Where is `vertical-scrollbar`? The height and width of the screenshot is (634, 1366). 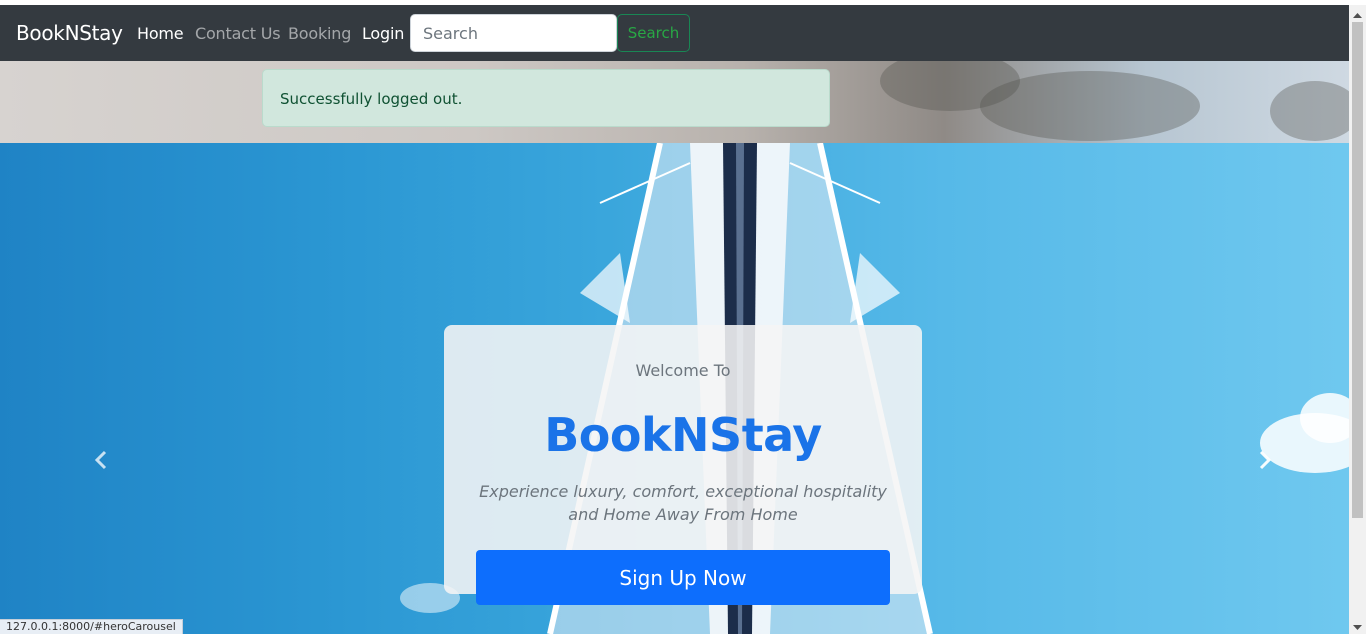 vertical-scrollbar is located at coordinates (1357, 319).